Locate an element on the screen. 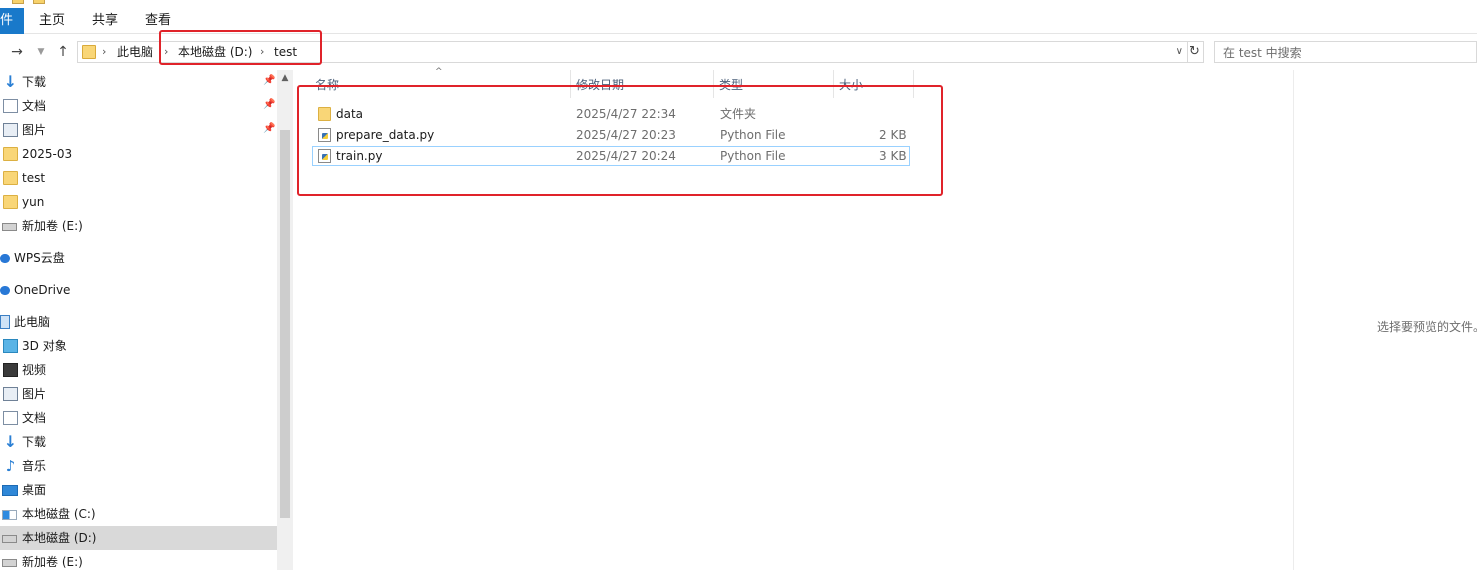  nav-item-2025-03: 2025-03 is located at coordinates (138, 154).